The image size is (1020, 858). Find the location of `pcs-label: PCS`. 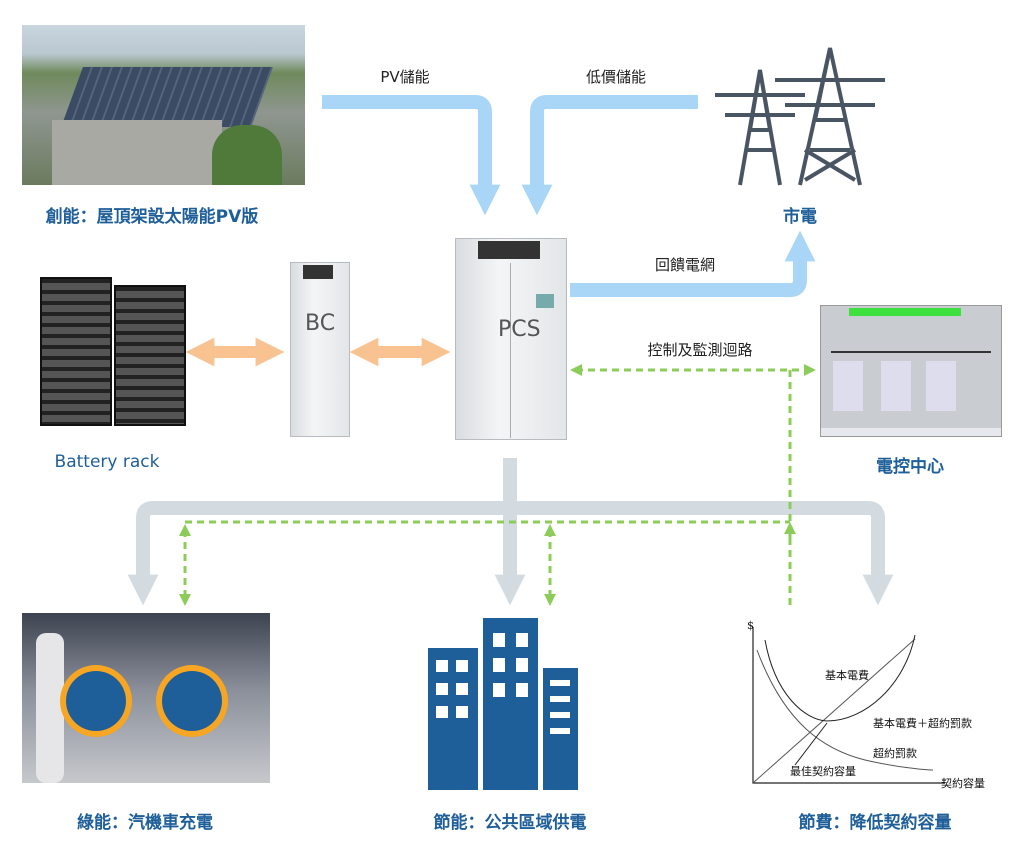

pcs-label: PCS is located at coordinates (519, 329).